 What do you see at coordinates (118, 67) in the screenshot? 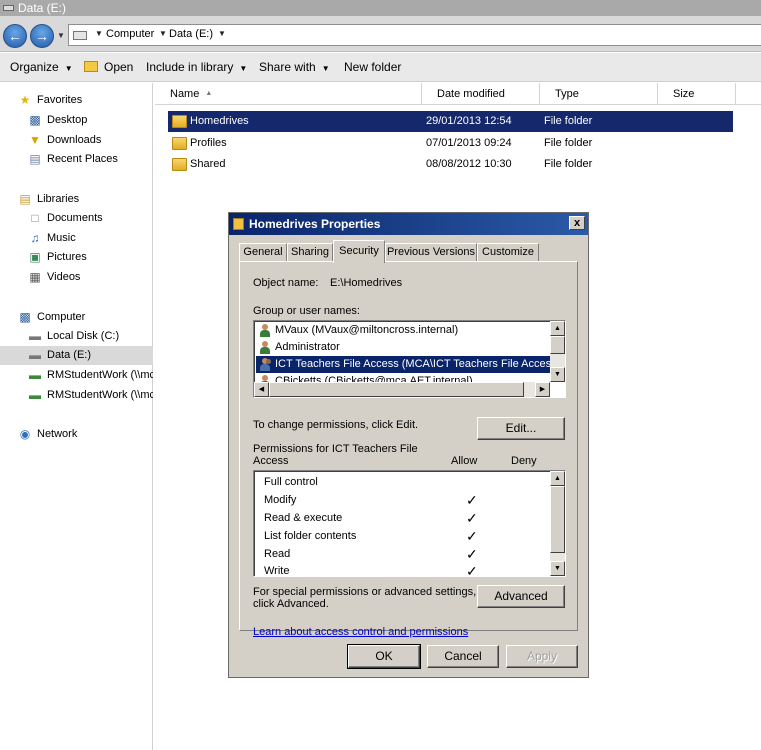
I see `open-button: Open` at bounding box center [118, 67].